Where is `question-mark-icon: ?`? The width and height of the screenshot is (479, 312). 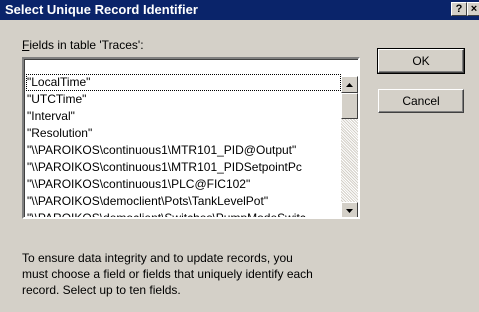
question-mark-icon: ? is located at coordinates (459, 9).